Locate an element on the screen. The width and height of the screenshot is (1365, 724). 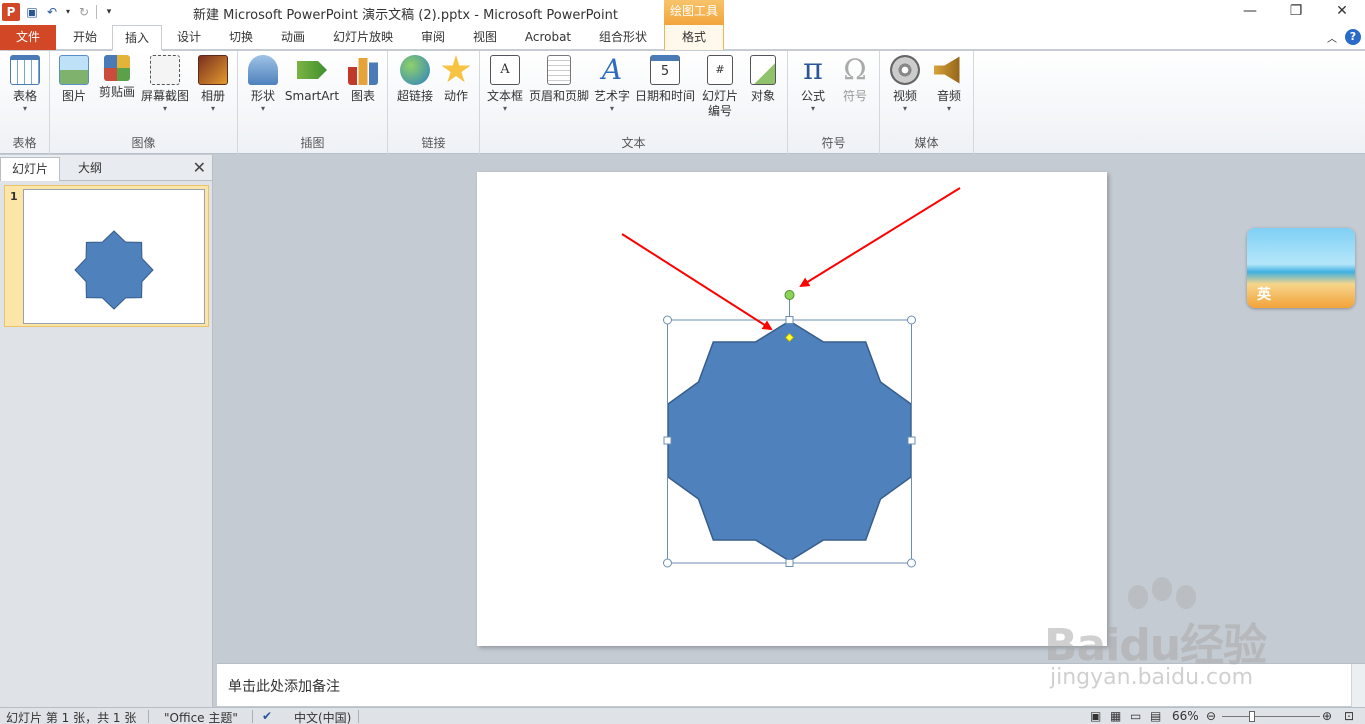
textbox-label: 文本框 is located at coordinates (504, 96).